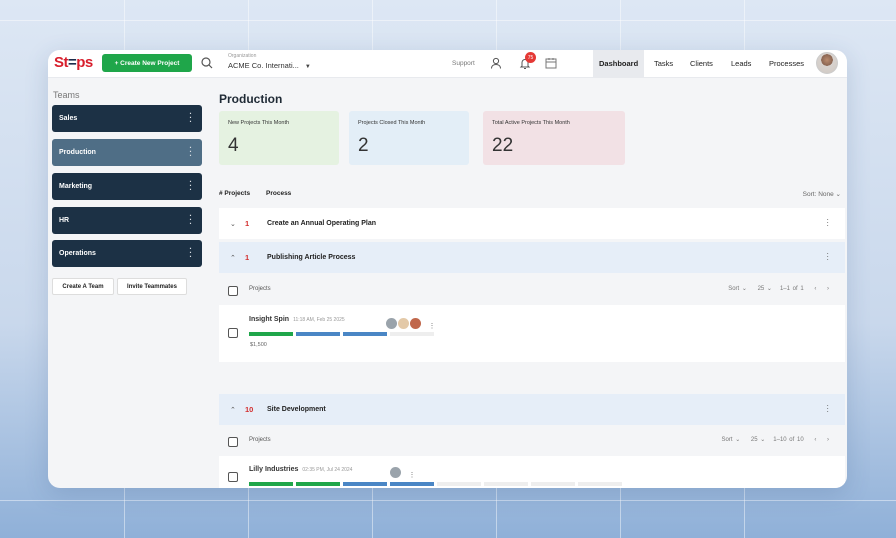 This screenshot has height=538, width=896. What do you see at coordinates (258, 345) in the screenshot?
I see `project-amount: $1,500` at bounding box center [258, 345].